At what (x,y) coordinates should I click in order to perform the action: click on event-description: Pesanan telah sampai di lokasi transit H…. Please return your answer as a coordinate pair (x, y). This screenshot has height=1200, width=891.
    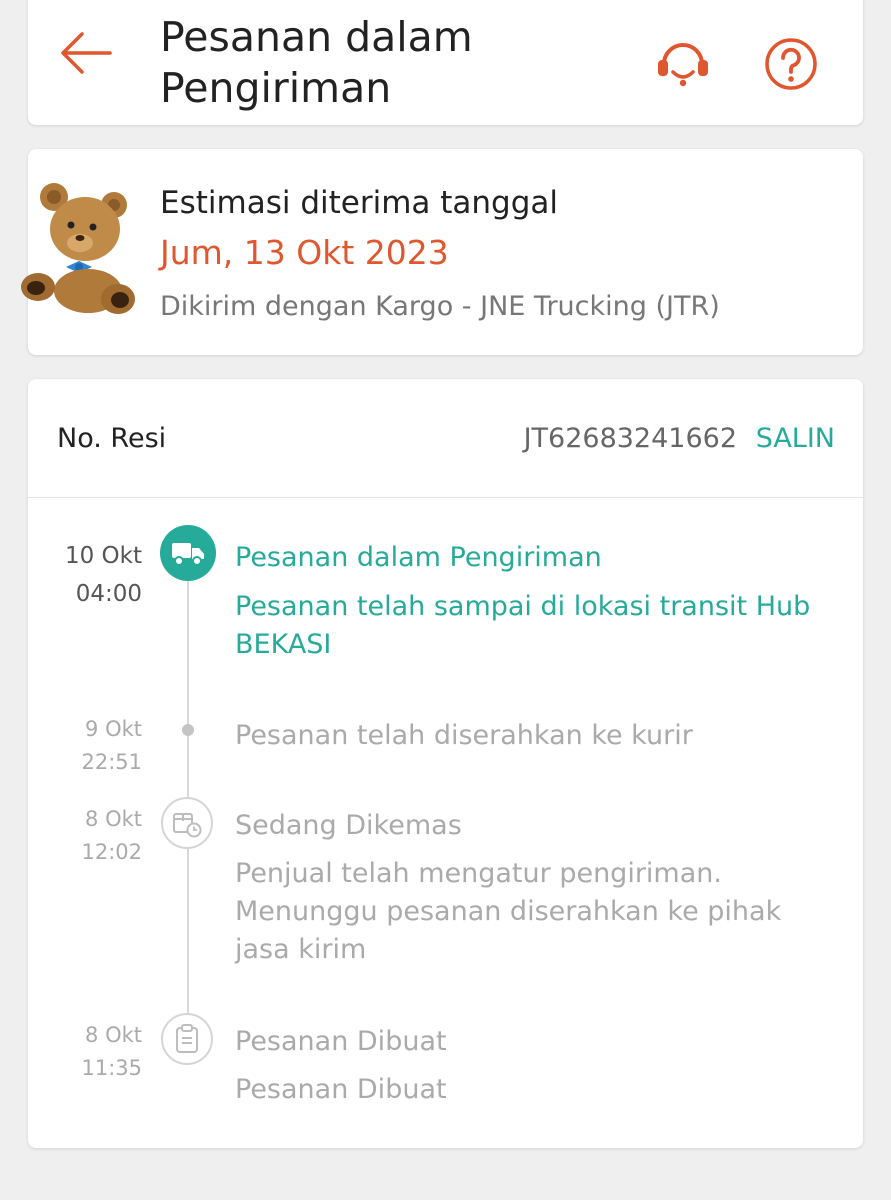
    Looking at the image, I should click on (523, 625).